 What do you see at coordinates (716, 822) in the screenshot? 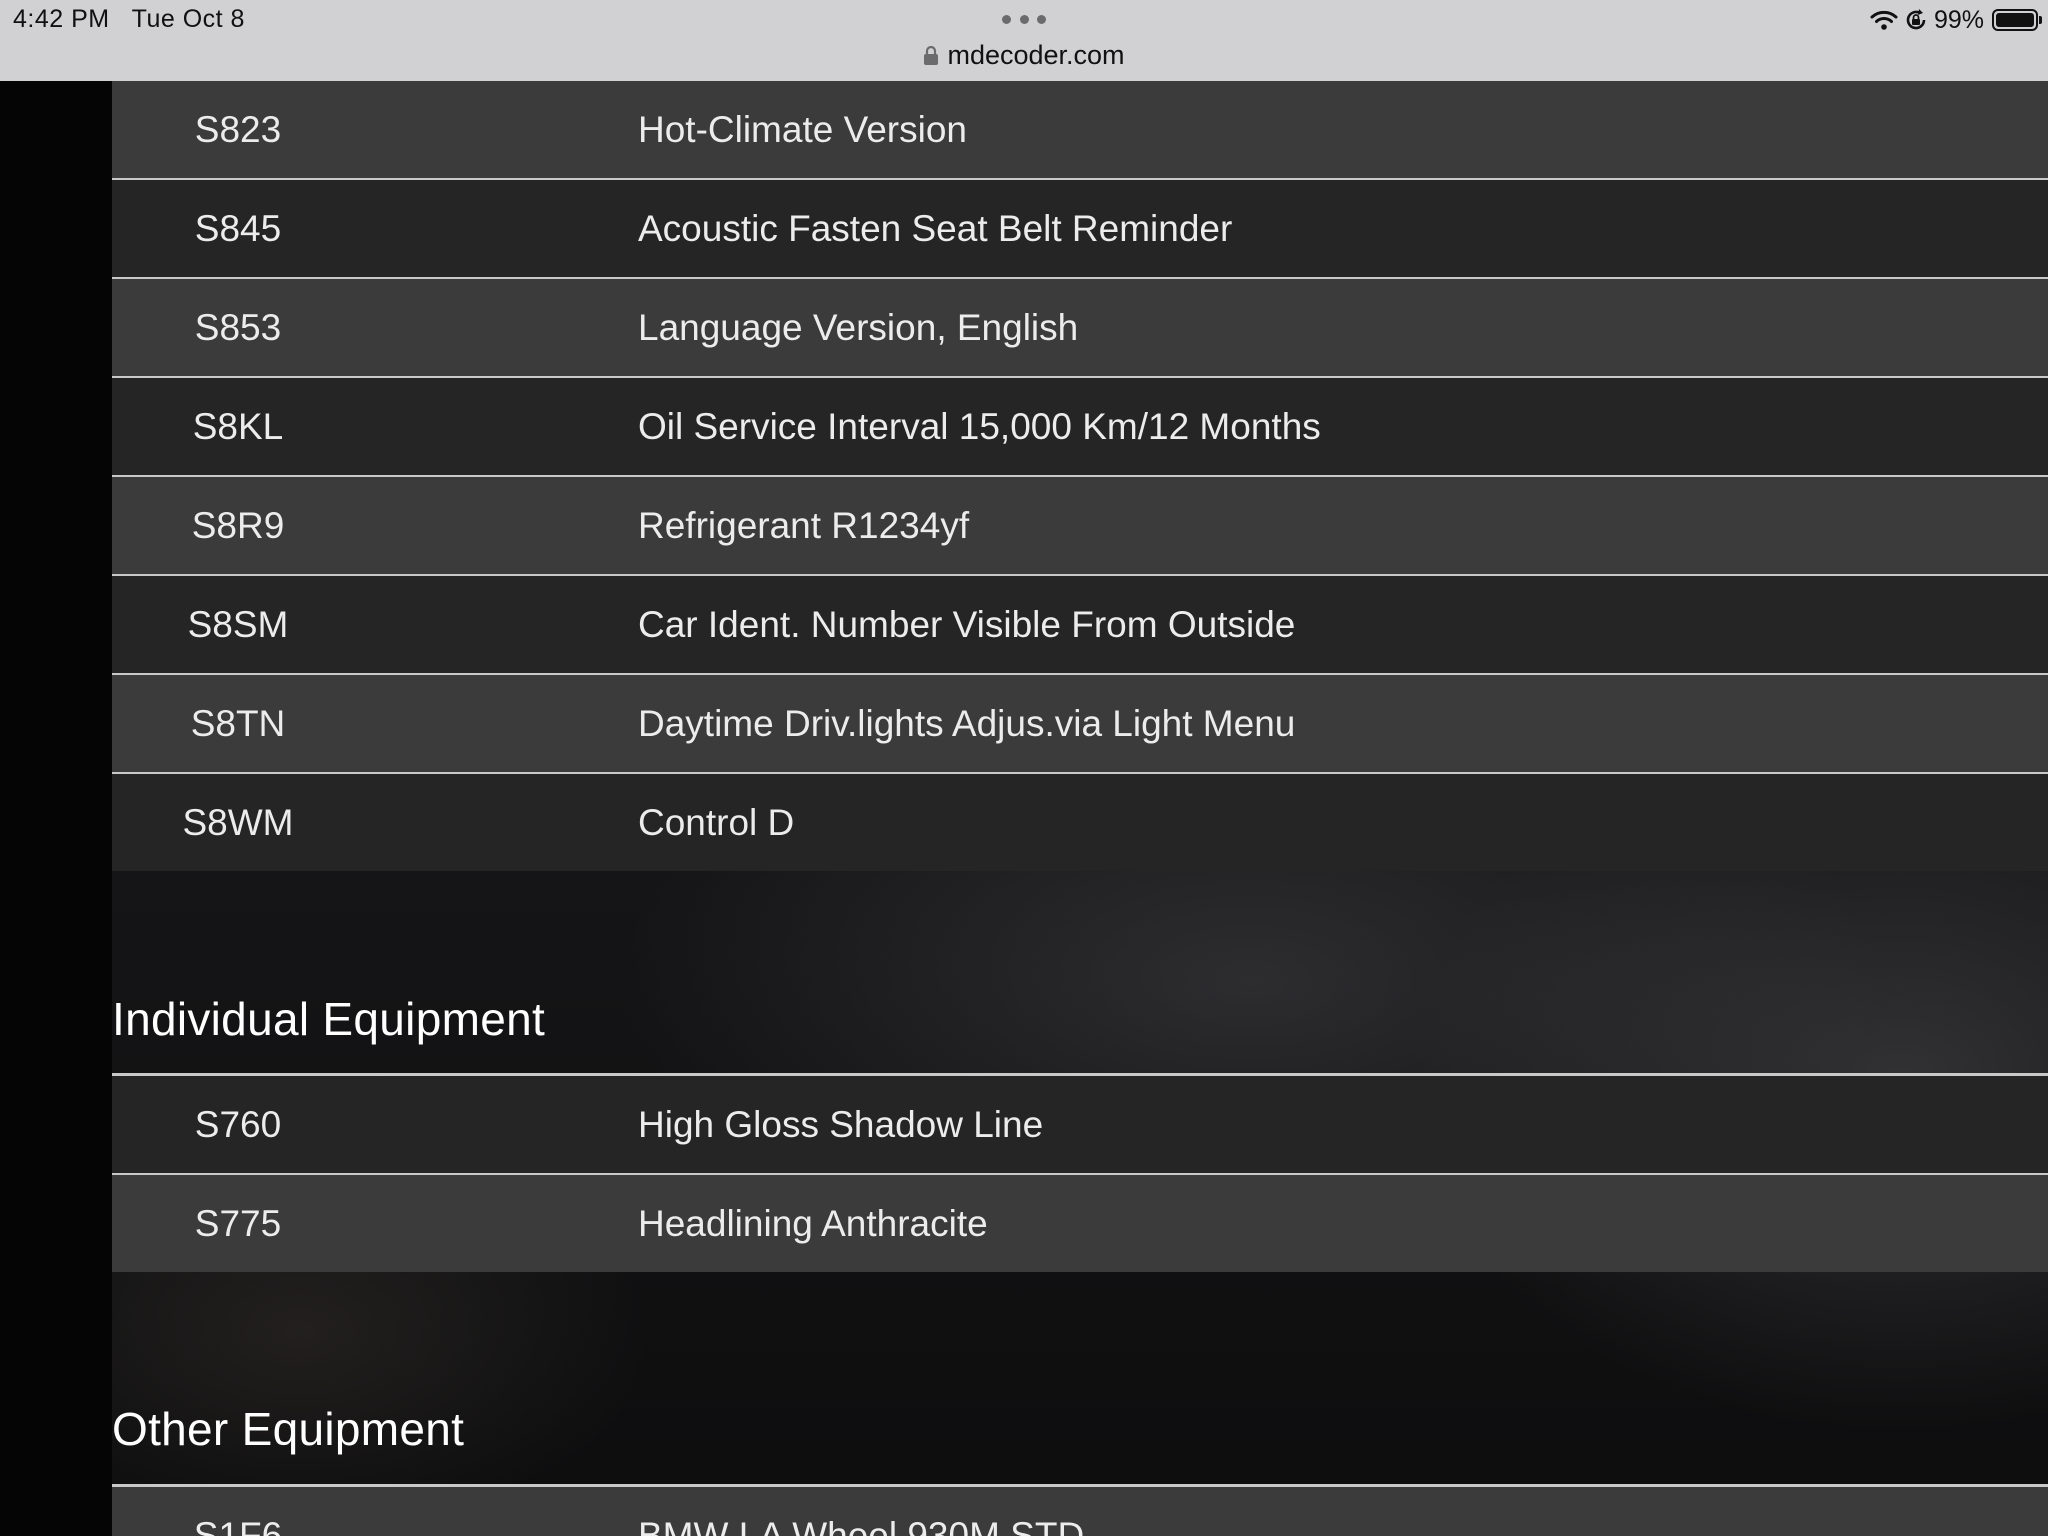
I see `option-description: Control D` at bounding box center [716, 822].